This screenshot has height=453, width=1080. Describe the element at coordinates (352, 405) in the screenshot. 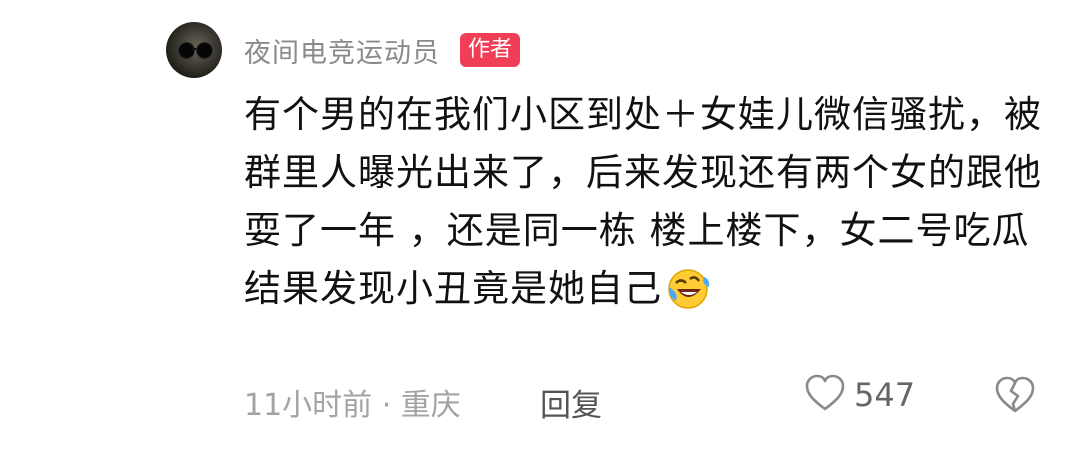

I see `time-location: 11小时前 · 重庆` at that location.